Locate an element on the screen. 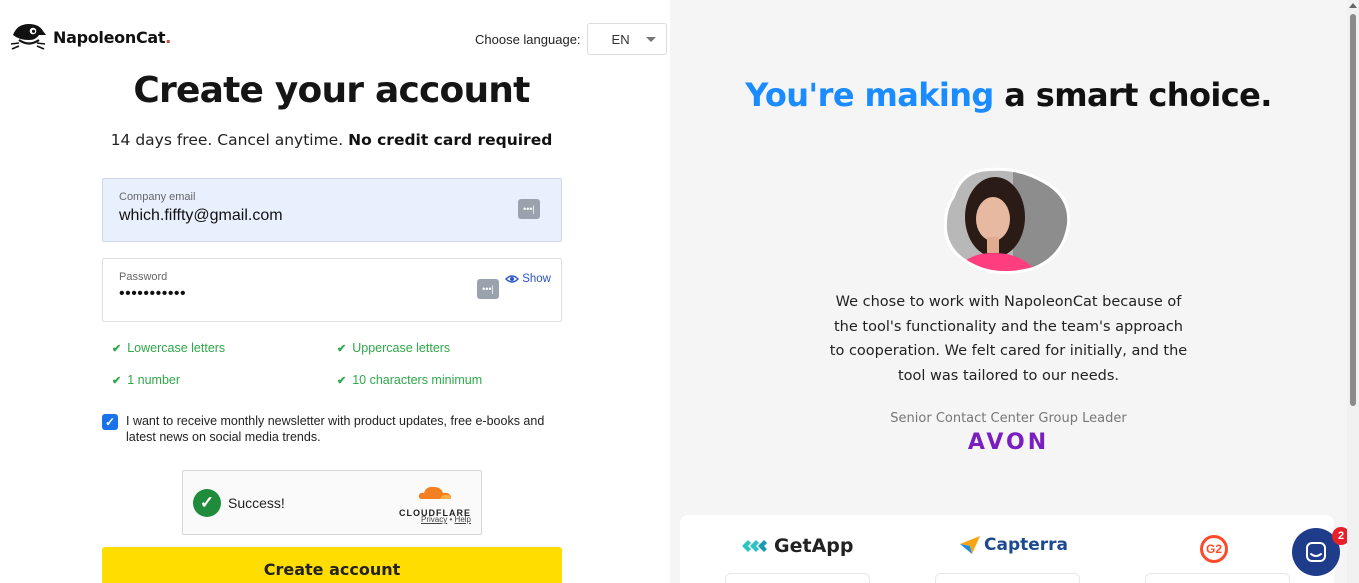 This screenshot has width=1359, height=583. password-rule-lowercase: ✔ Lowercase letters is located at coordinates (169, 348).